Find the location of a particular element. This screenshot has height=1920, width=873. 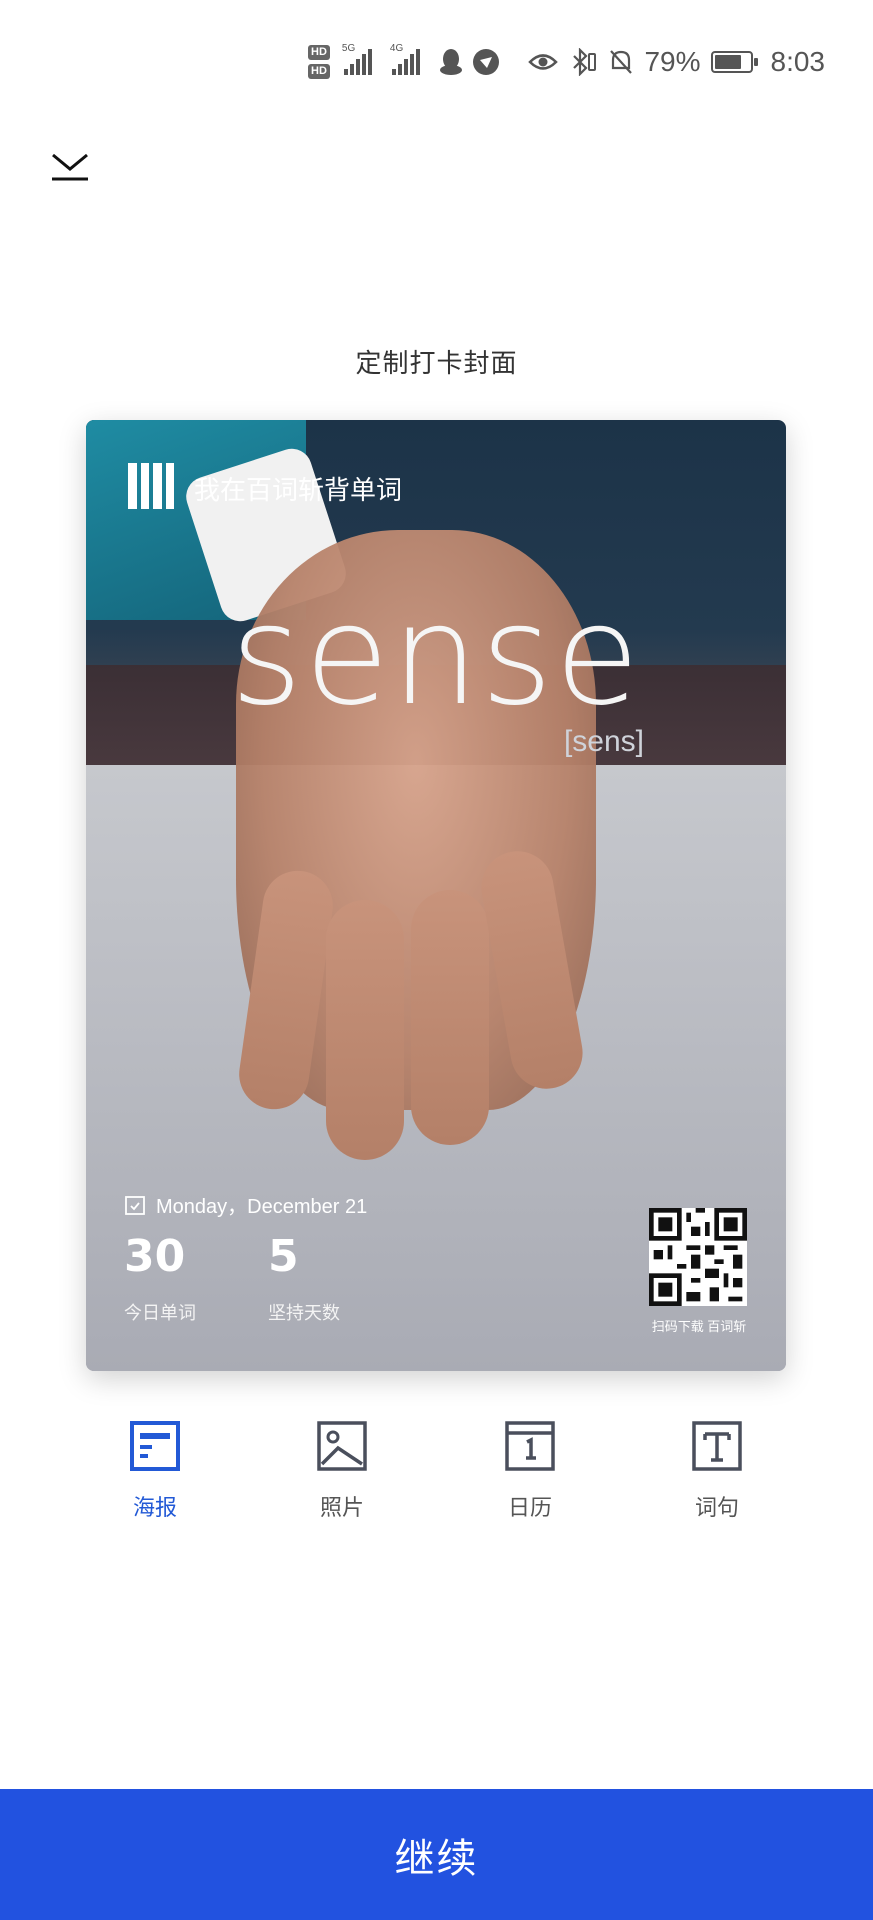

stat-today-words: 30 今日单词 is located at coordinates (160, 1280).